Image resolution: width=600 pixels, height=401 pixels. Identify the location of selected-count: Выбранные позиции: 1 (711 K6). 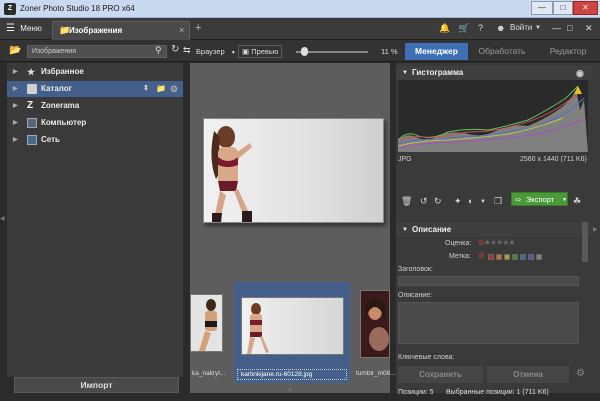
(497, 392).